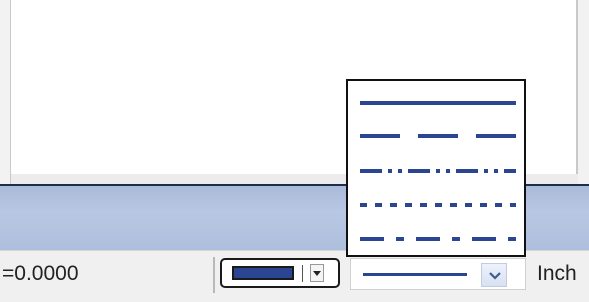 The height and width of the screenshot is (302, 589). I want to click on color-swatch, so click(263, 273).